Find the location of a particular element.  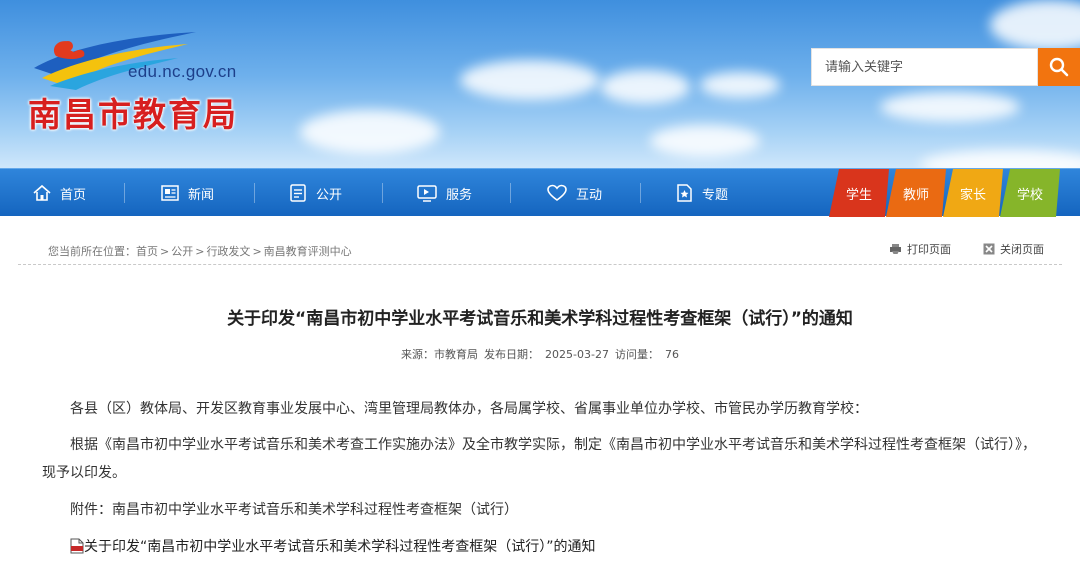

breadcrumb-home: 首页 is located at coordinates (147, 251).